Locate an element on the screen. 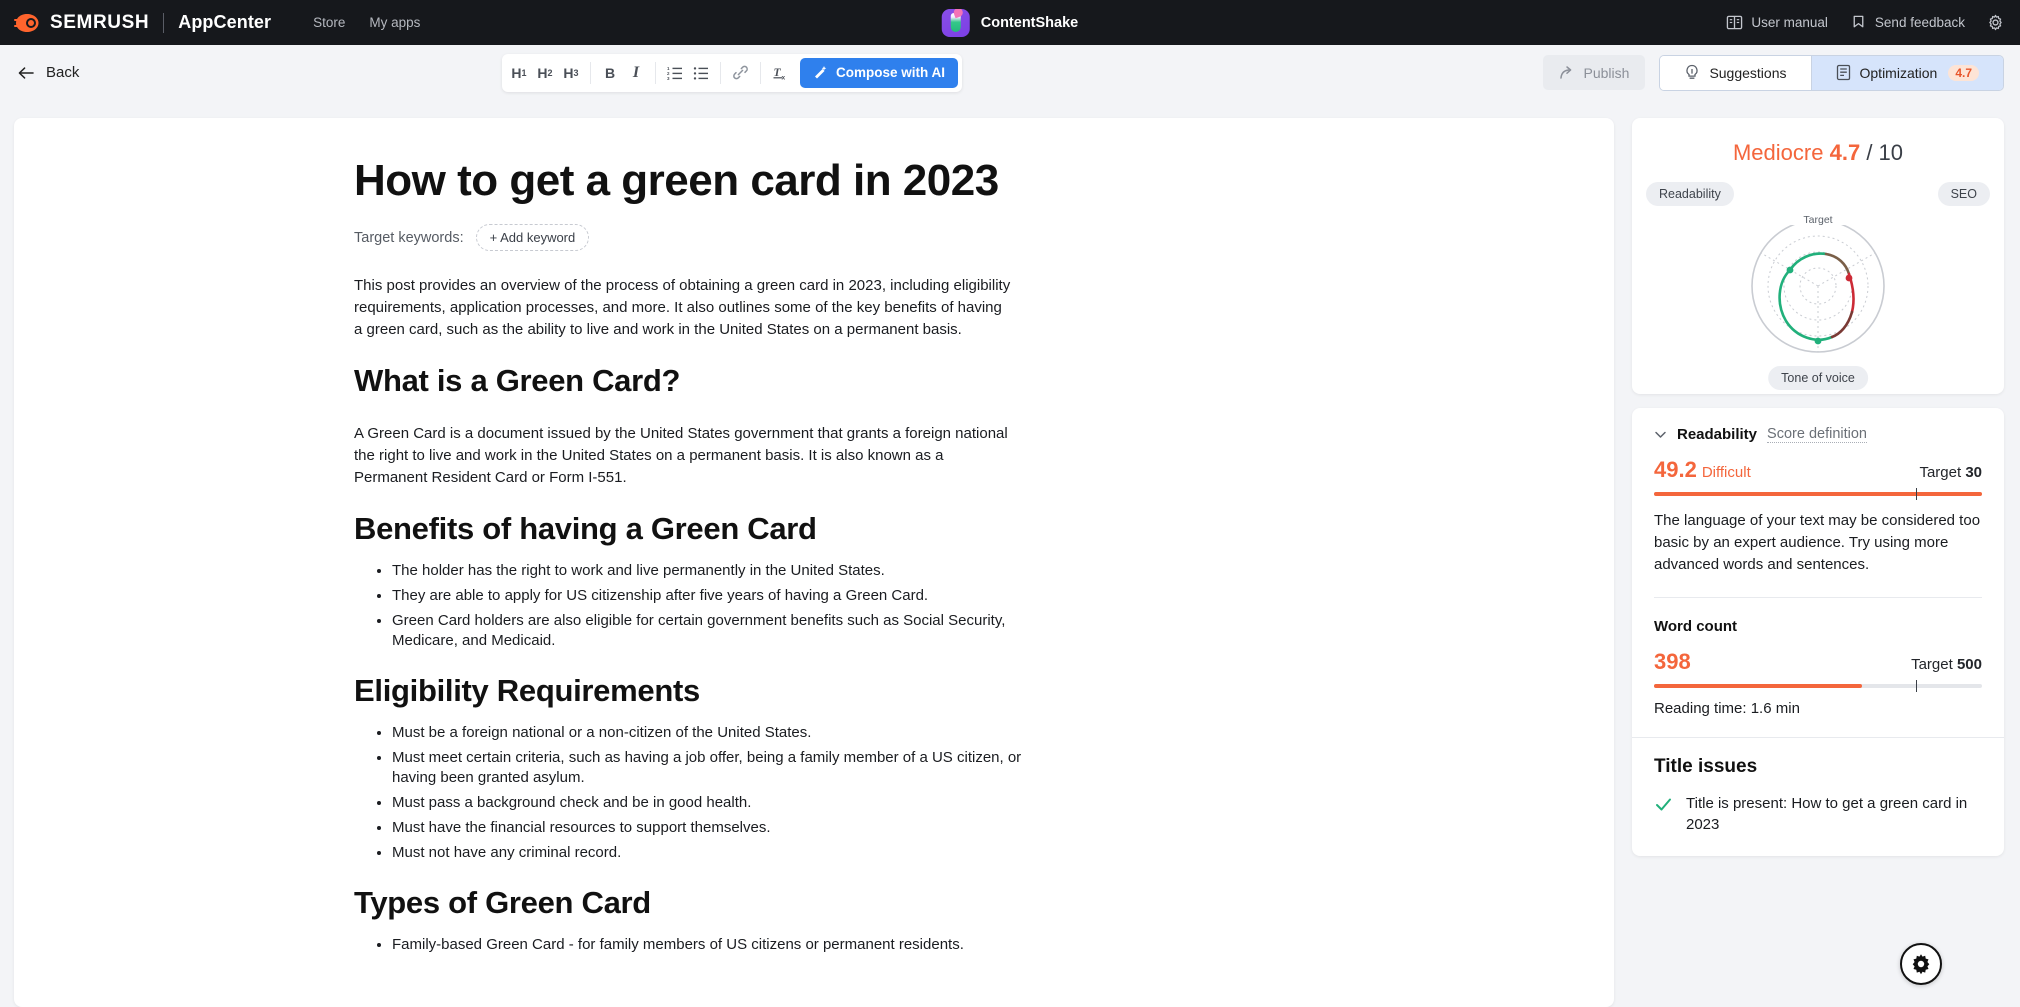 This screenshot has width=2020, height=1007. magic-wand-icon is located at coordinates (821, 72).